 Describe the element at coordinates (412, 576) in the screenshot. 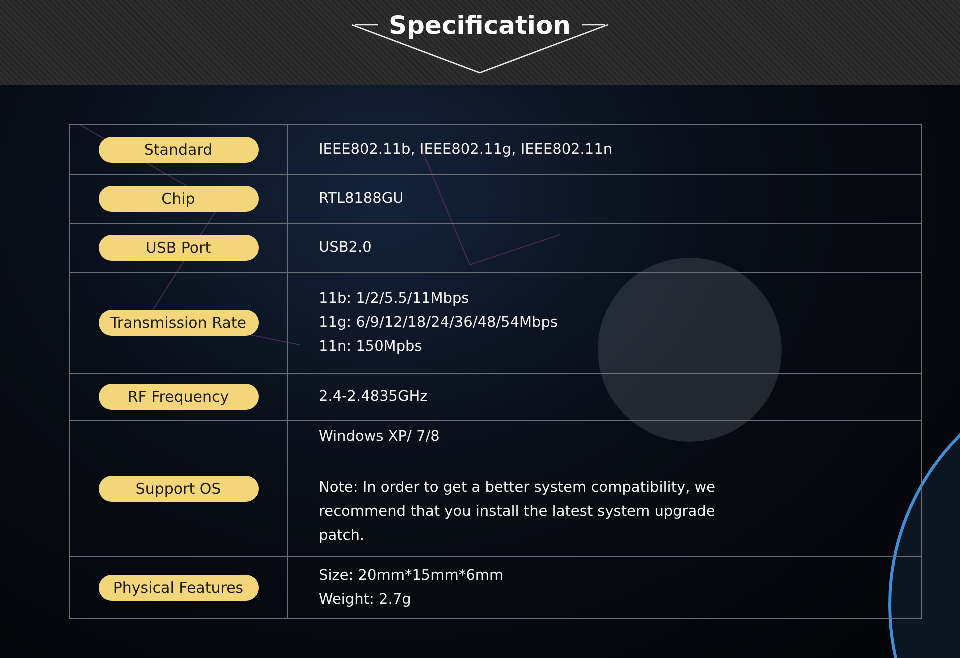

I see `spec-value: Size: 20mm*15mm*6mm` at that location.